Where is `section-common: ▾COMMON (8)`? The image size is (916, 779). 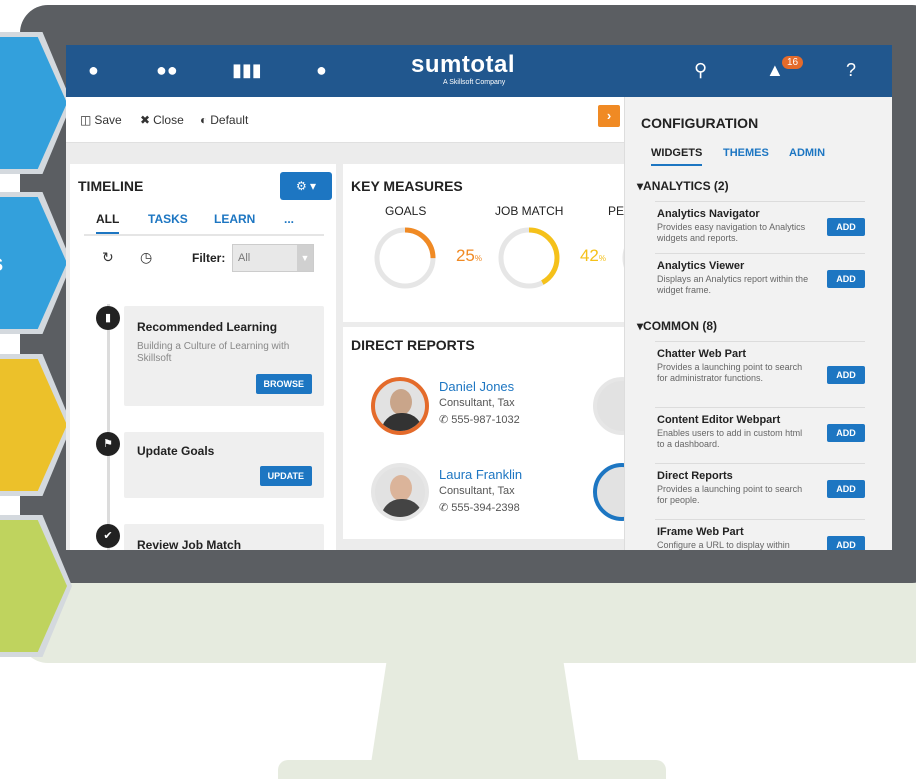 section-common: ▾COMMON (8) is located at coordinates (677, 326).